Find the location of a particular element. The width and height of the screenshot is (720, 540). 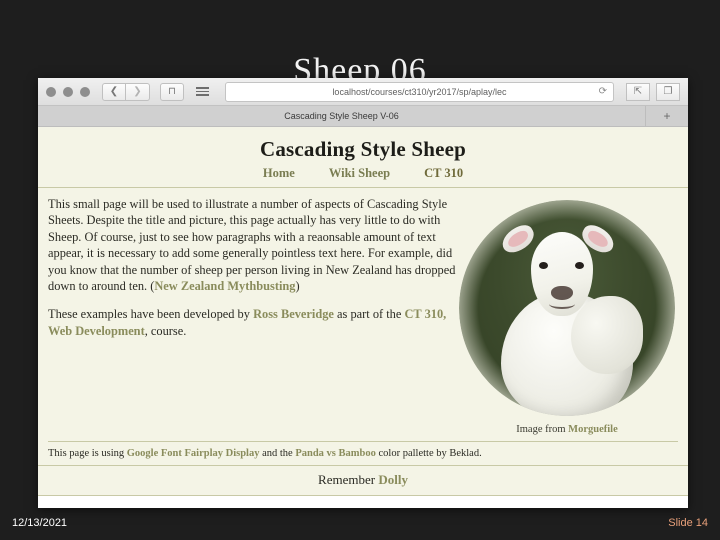

image-credit: Image from Morguefile is located at coordinates (566, 429).